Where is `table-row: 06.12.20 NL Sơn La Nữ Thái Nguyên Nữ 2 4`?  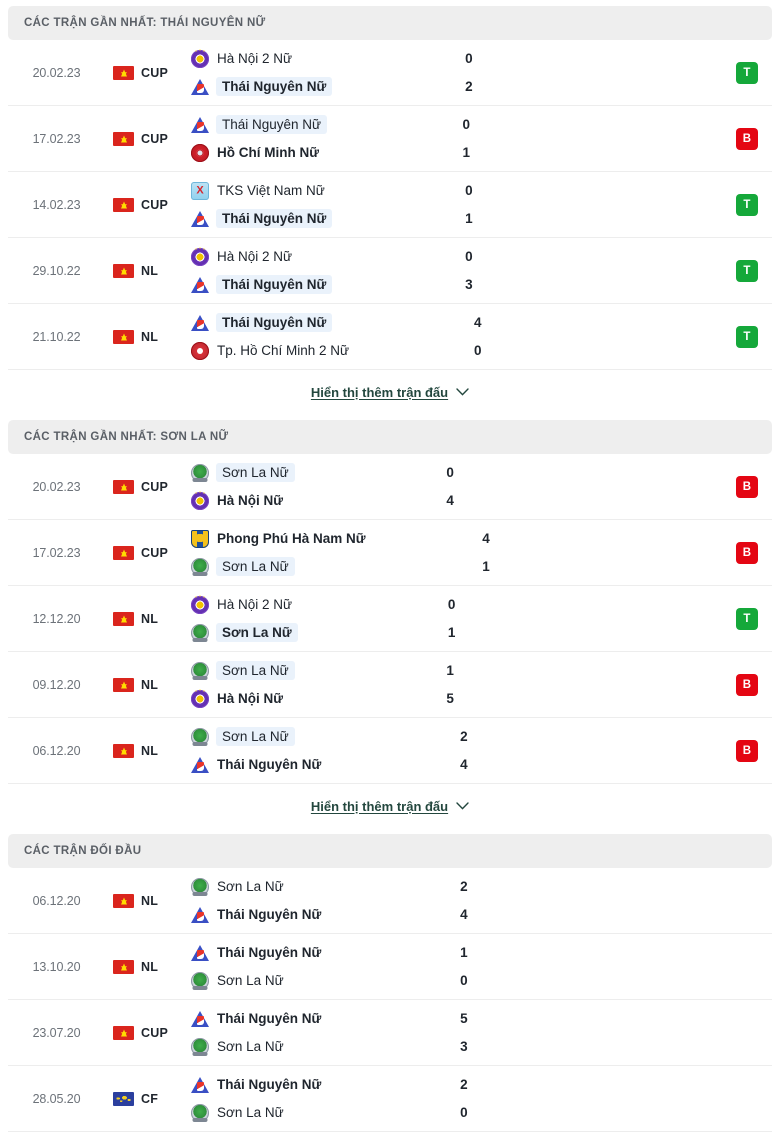
table-row: 06.12.20 NL Sơn La Nữ Thái Nguyên Nữ 2 4 is located at coordinates (390, 901).